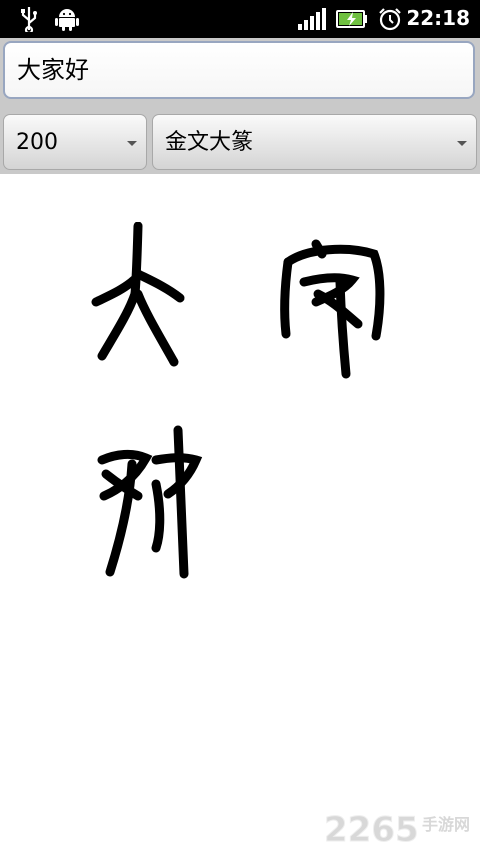  Describe the element at coordinates (29, 19) in the screenshot. I see `usb-icon` at that location.